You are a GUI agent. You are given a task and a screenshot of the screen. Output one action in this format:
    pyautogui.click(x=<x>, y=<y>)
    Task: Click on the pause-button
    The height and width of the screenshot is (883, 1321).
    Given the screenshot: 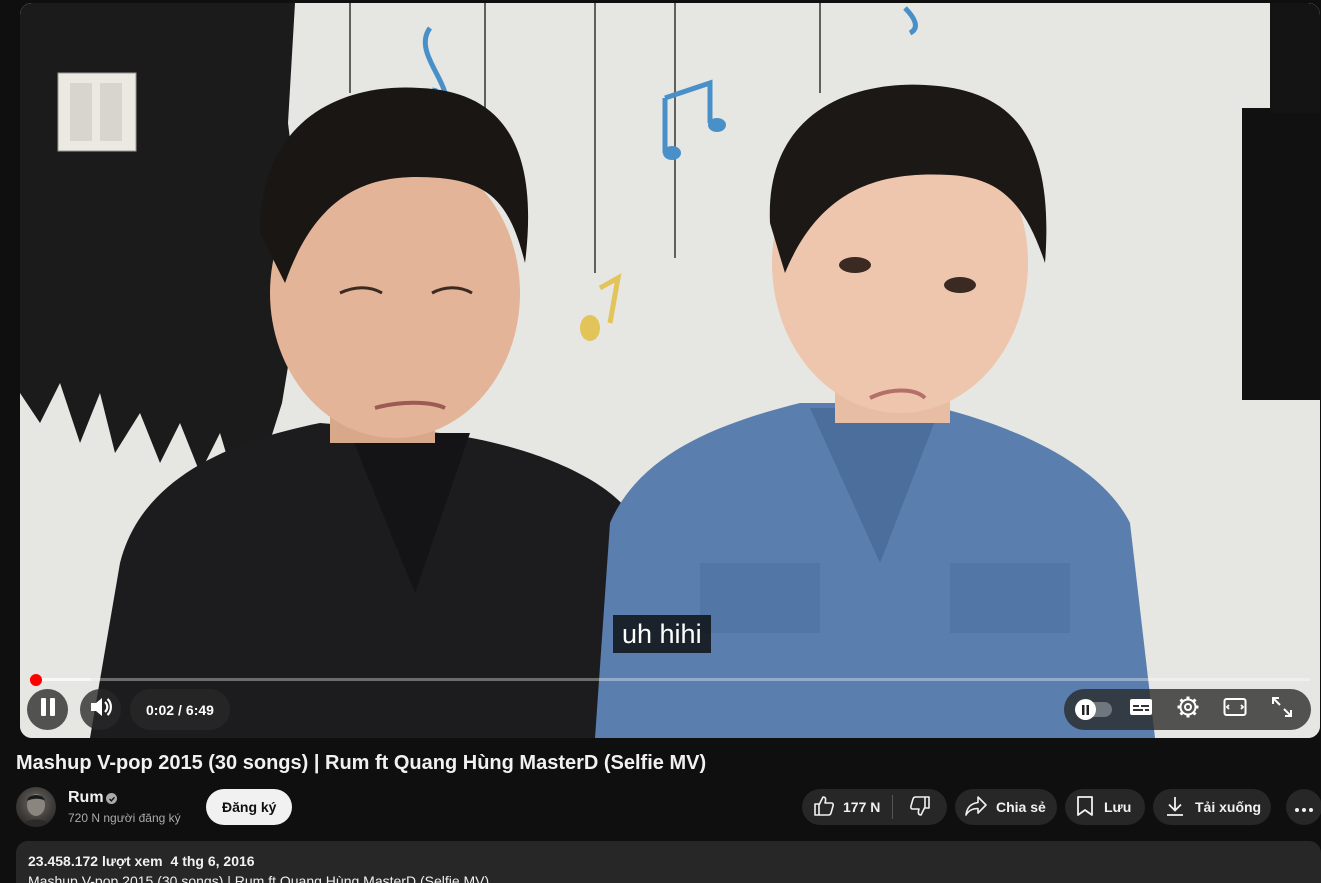 What is the action you would take?
    pyautogui.click(x=47, y=709)
    